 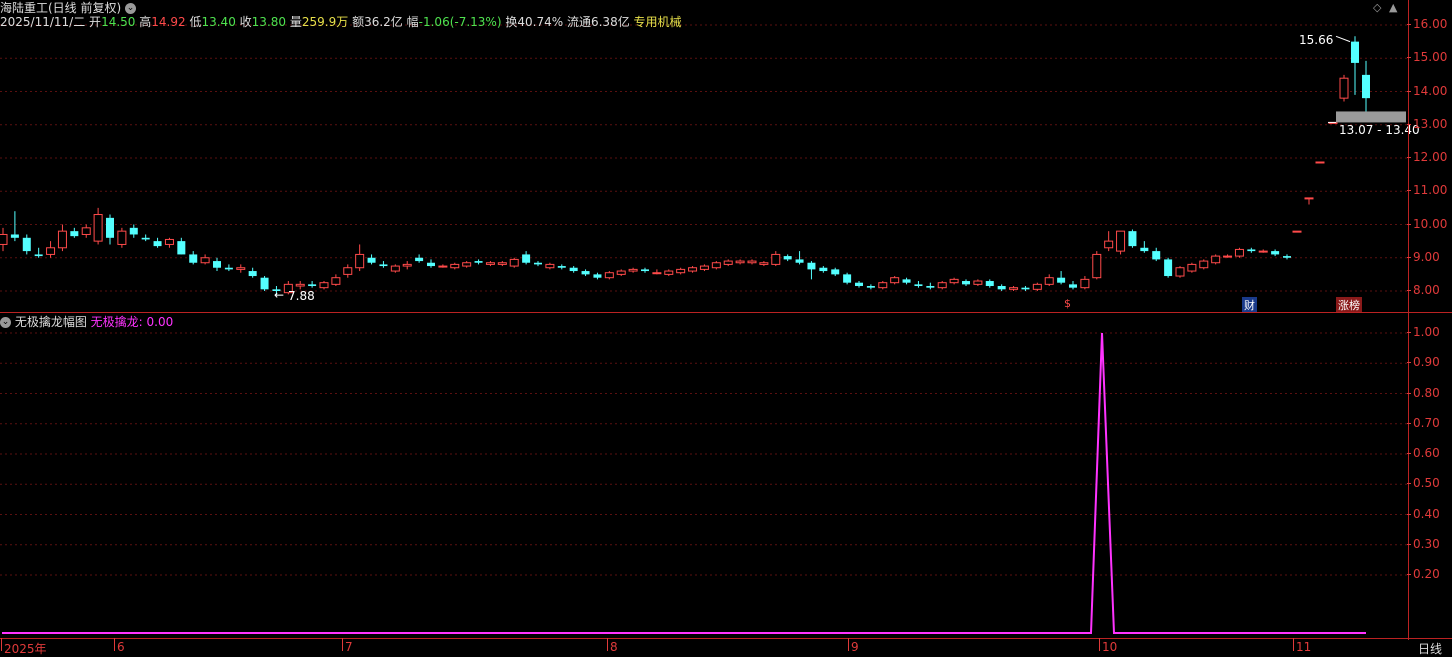 What do you see at coordinates (1349, 305) in the screenshot?
I see `badge-limit-up: 涨榜` at bounding box center [1349, 305].